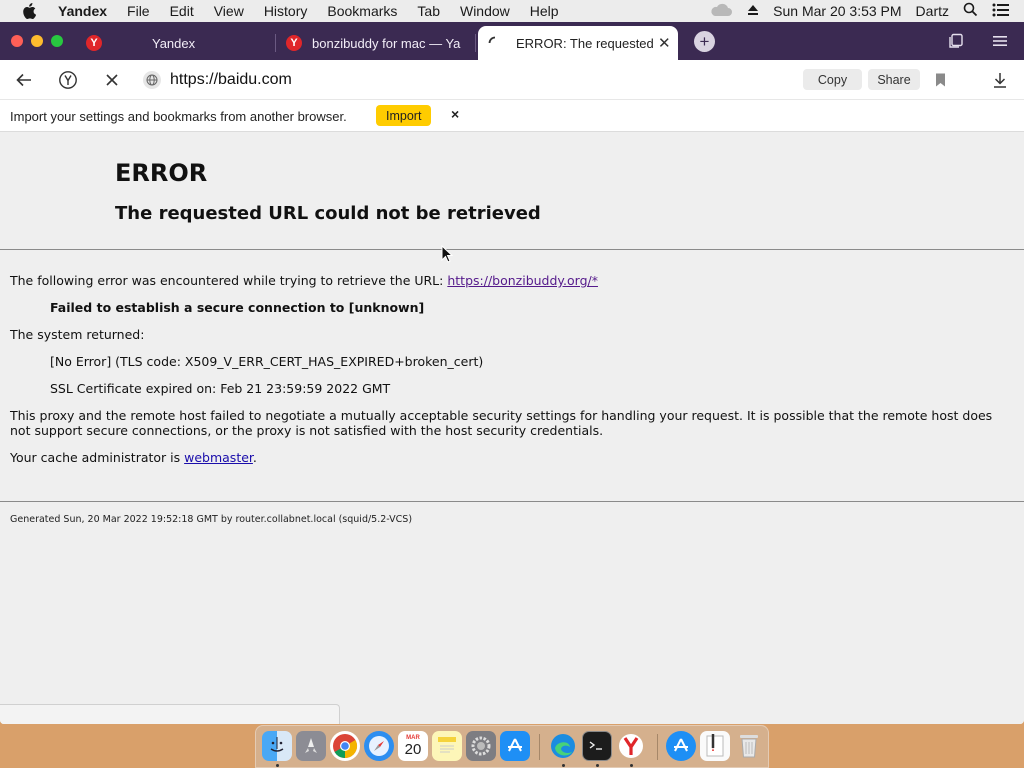  Describe the element at coordinates (17, 41) in the screenshot. I see `close-window-button` at that location.